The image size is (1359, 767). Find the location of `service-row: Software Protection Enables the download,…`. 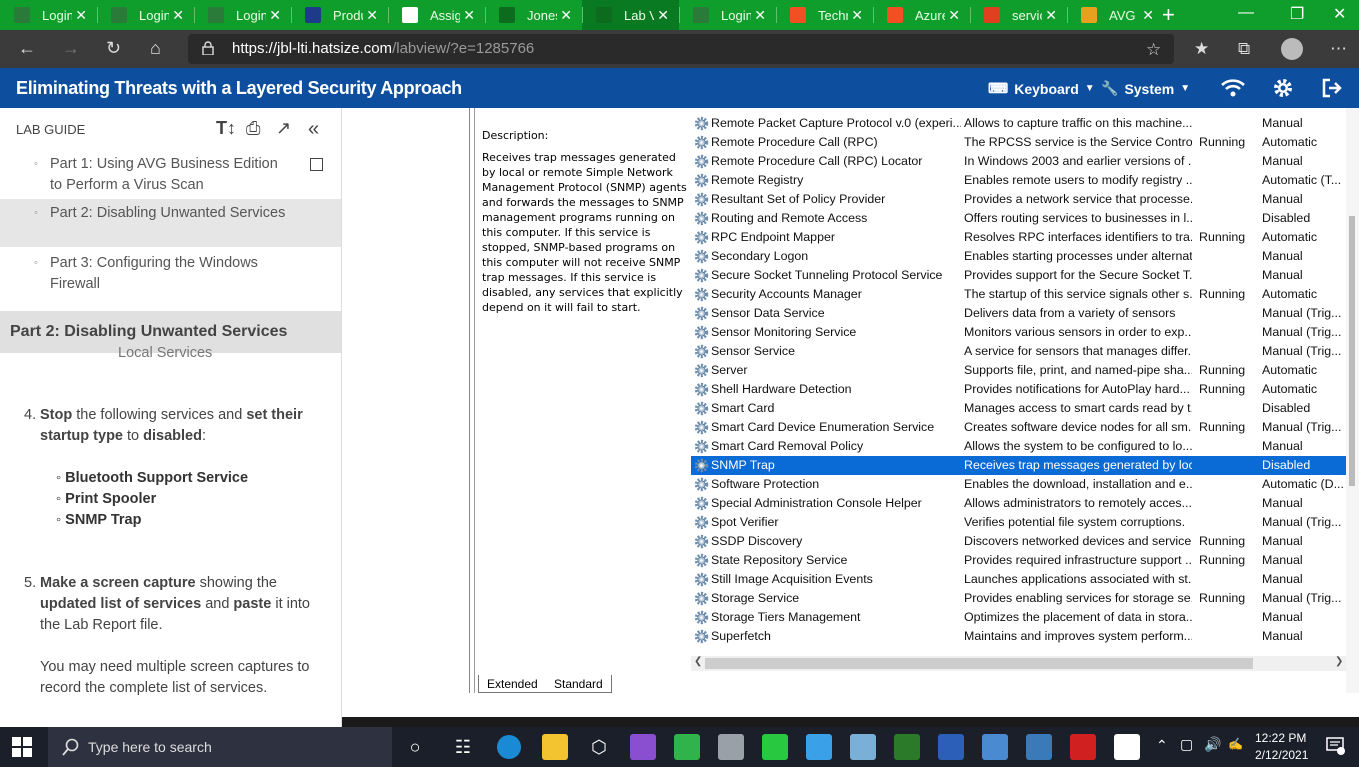

service-row: Software Protection Enables the download,… is located at coordinates (1019, 484).